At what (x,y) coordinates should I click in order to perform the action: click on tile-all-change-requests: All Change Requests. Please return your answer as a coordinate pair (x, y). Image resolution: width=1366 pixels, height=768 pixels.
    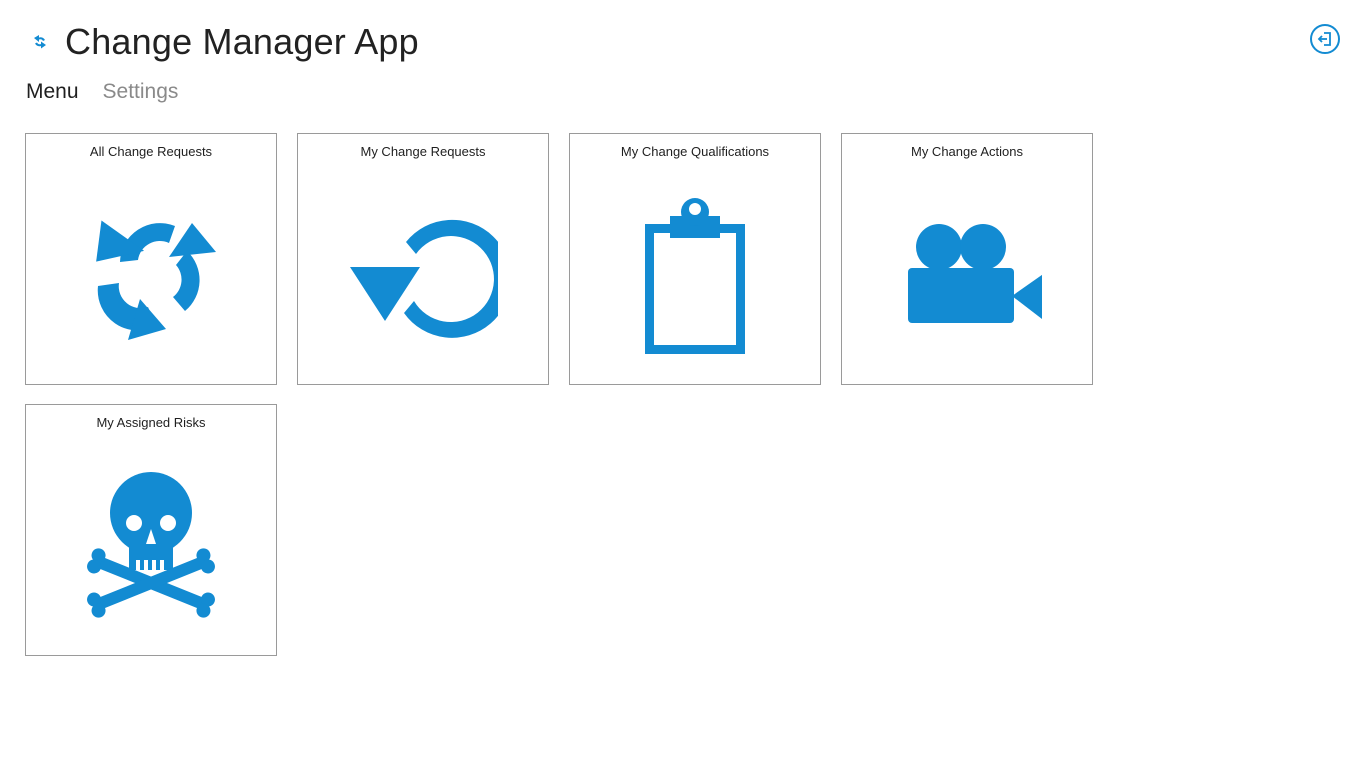
    Looking at the image, I should click on (151, 259).